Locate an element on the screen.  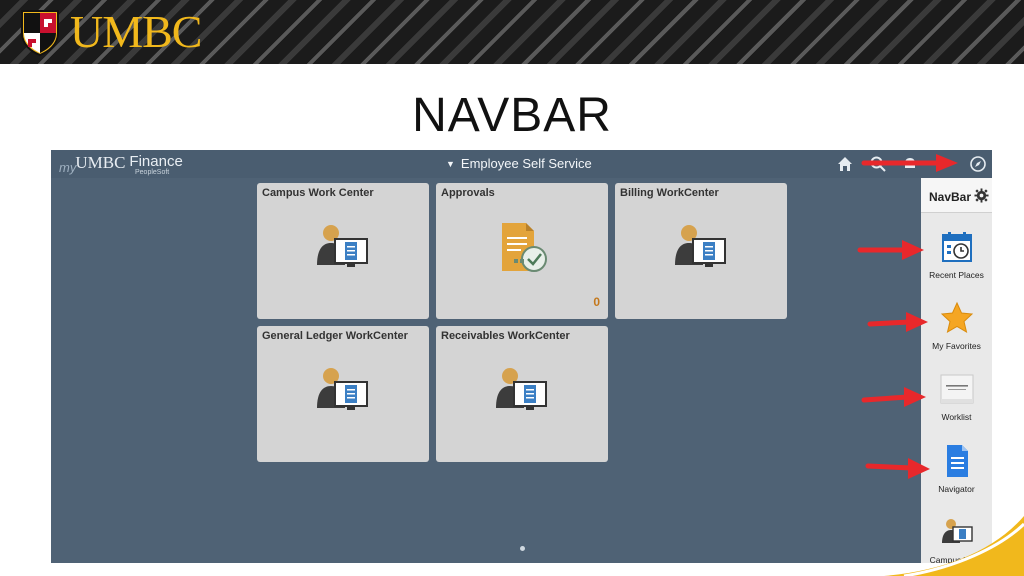
annotation-arrow-navigator is located at coordinates (897, 468).